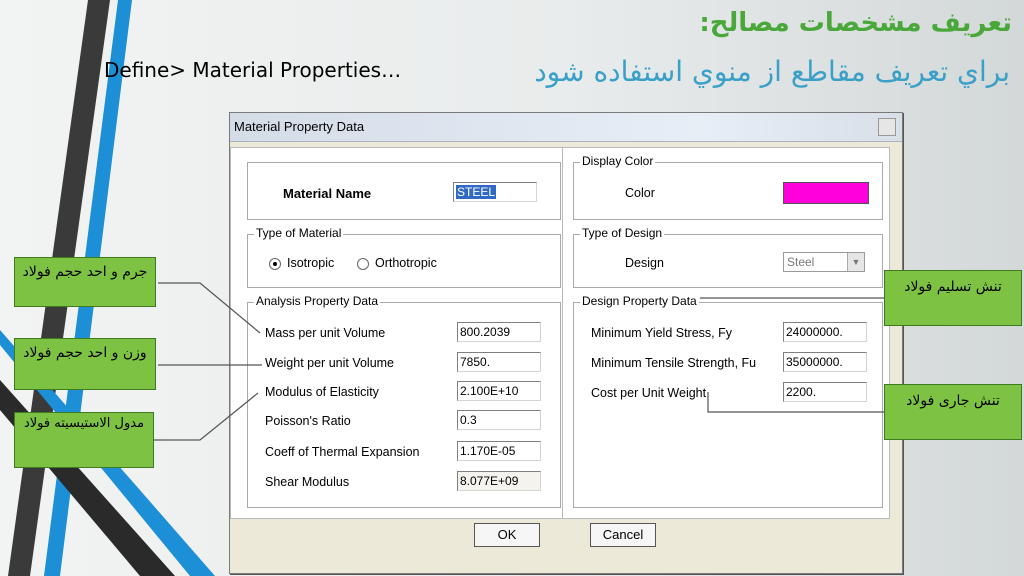 The width and height of the screenshot is (1024, 576). Describe the element at coordinates (953, 298) in the screenshot. I see `callout-yield: تنش تسليم فولاد` at that location.